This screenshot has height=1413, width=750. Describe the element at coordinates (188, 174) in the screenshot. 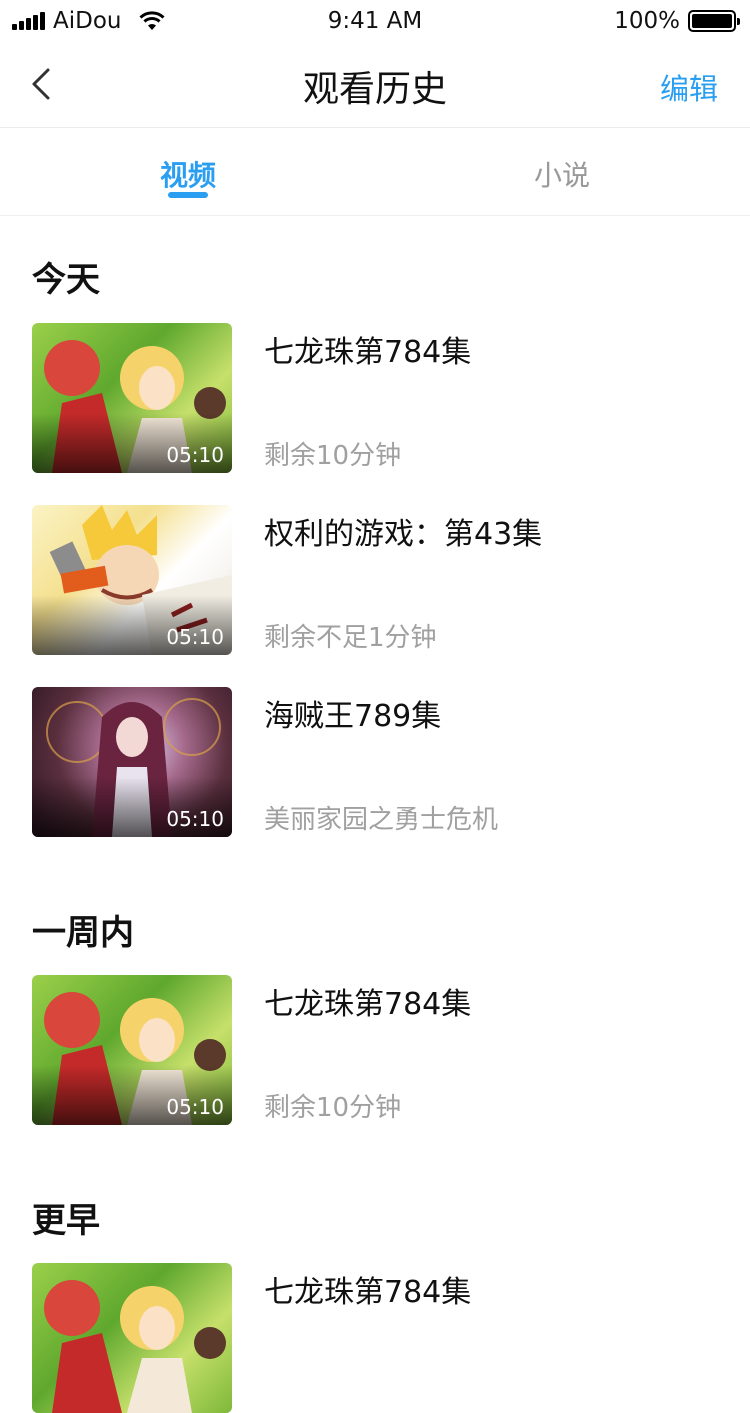

I see `tab-video: 视频` at that location.